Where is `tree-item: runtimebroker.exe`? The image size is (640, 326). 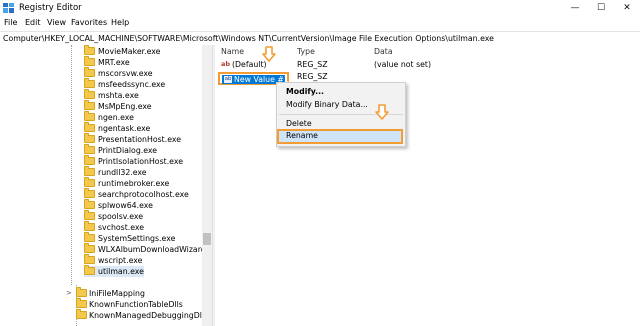 tree-item: runtimebroker.exe is located at coordinates (143, 183).